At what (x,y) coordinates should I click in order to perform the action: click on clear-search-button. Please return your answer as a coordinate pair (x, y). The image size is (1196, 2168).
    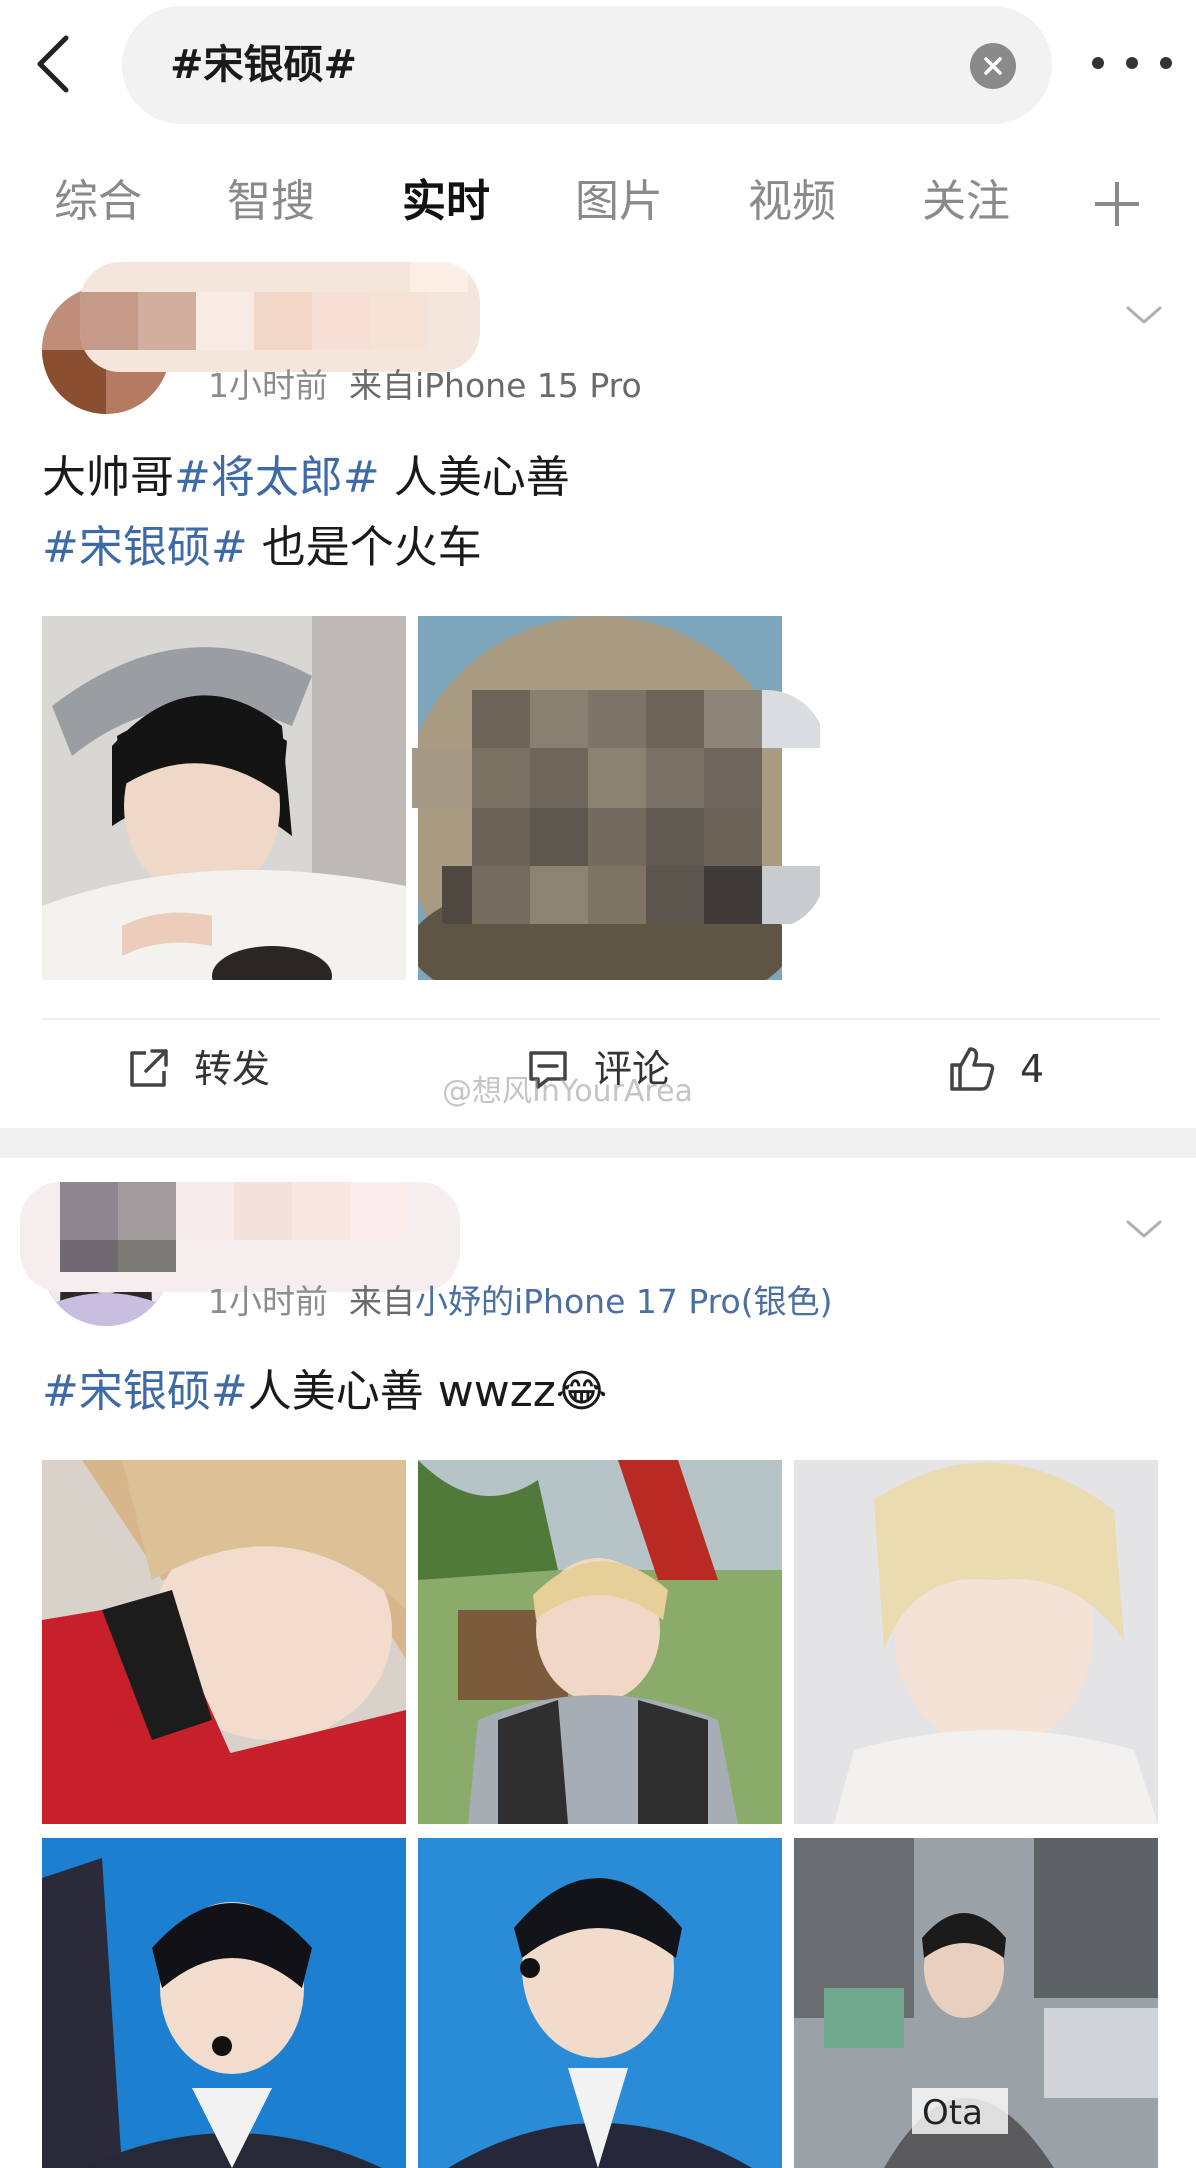
    Looking at the image, I should click on (993, 66).